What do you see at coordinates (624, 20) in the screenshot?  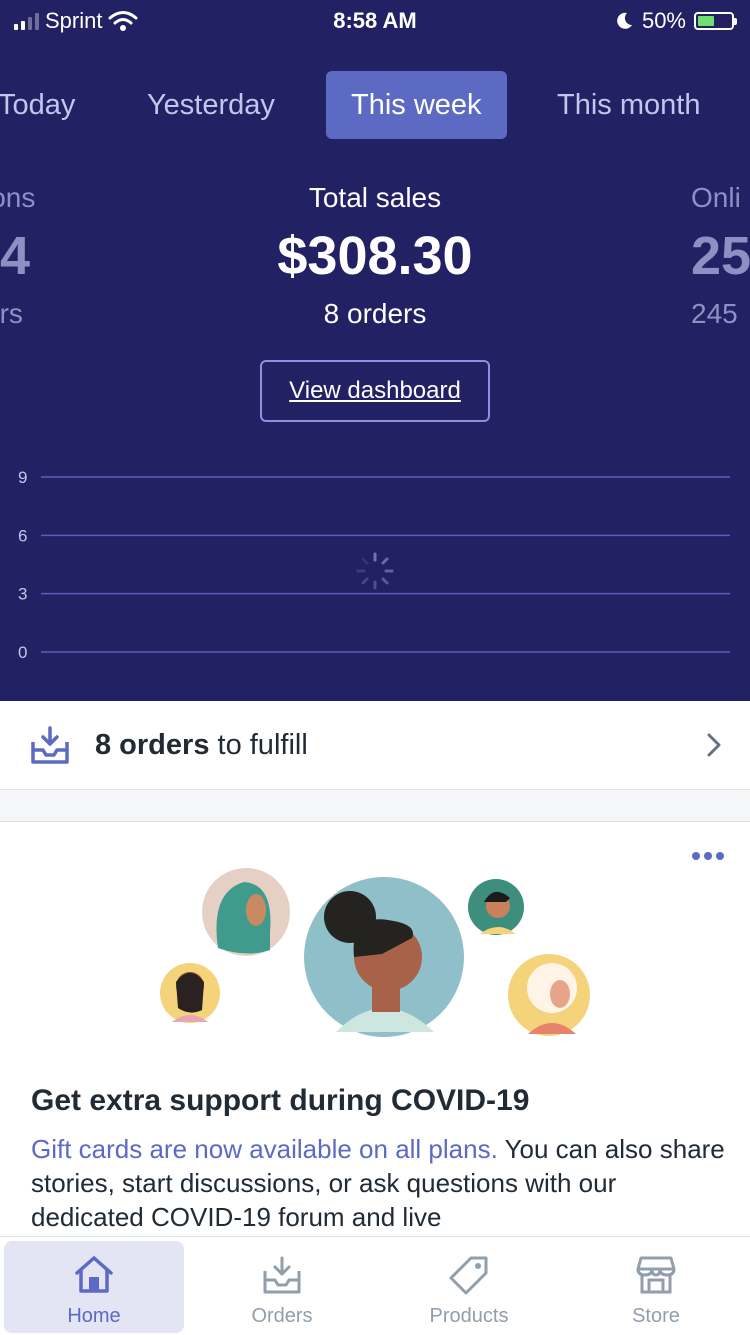 I see `moon-icon` at bounding box center [624, 20].